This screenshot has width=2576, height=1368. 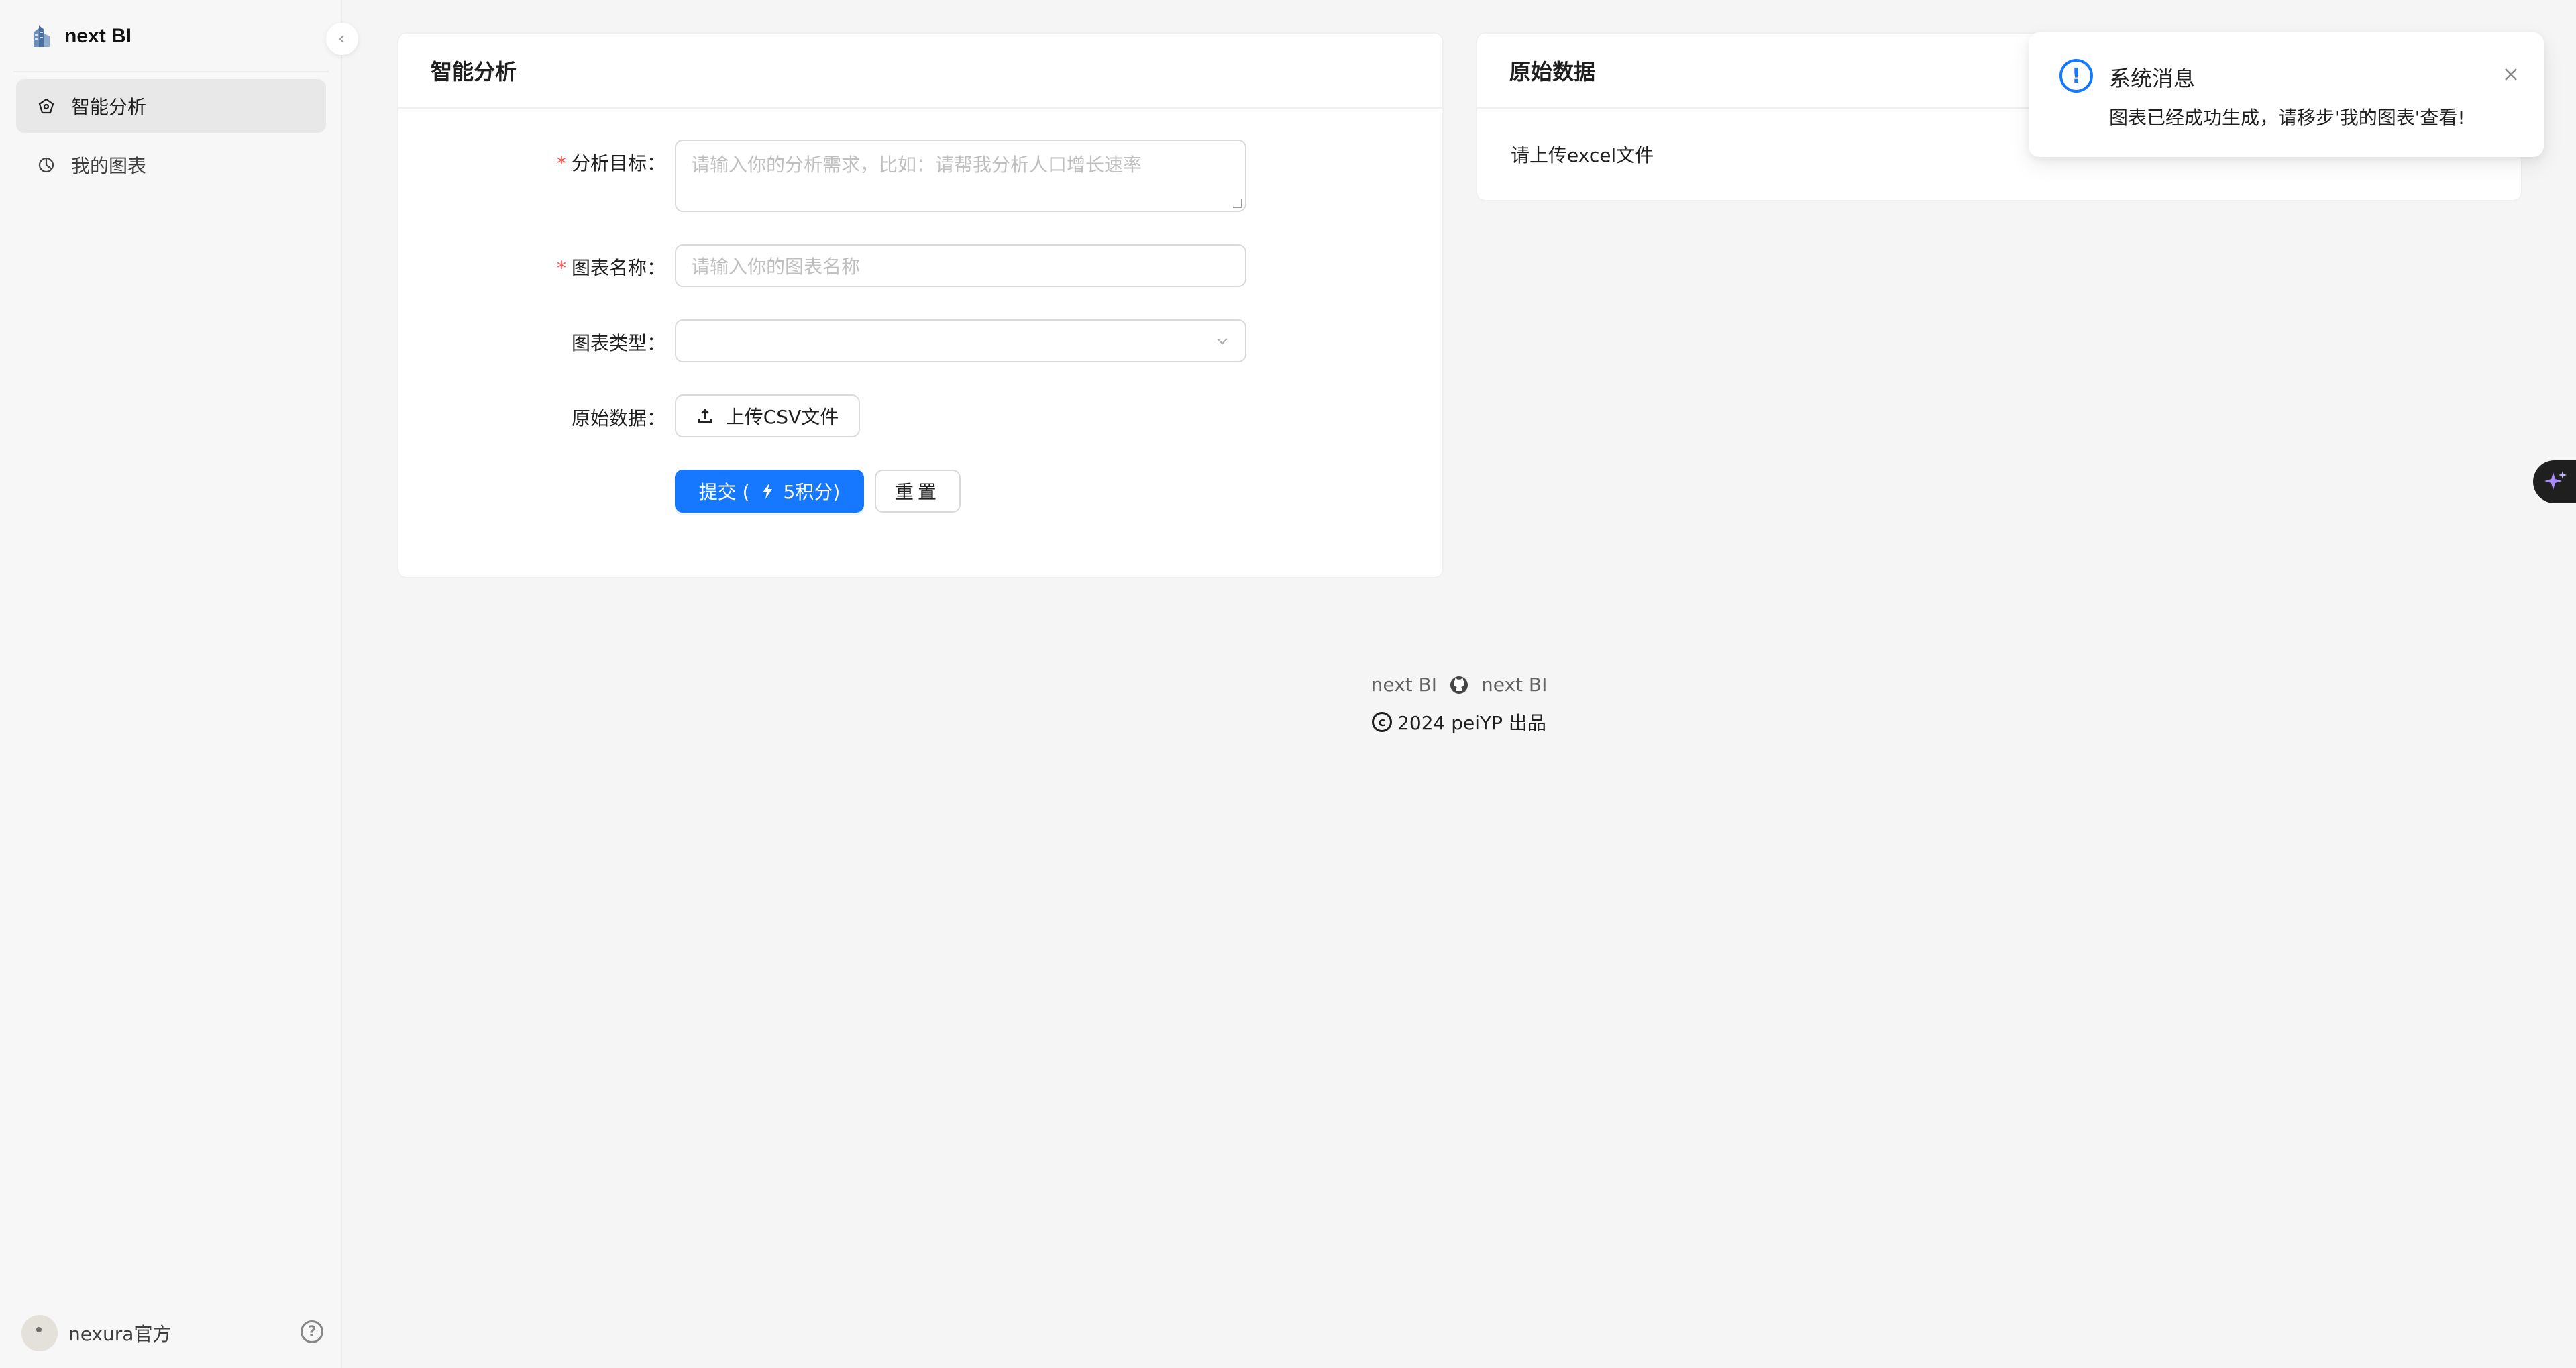 What do you see at coordinates (767, 491) in the screenshot?
I see `thunderbolt-icon` at bounding box center [767, 491].